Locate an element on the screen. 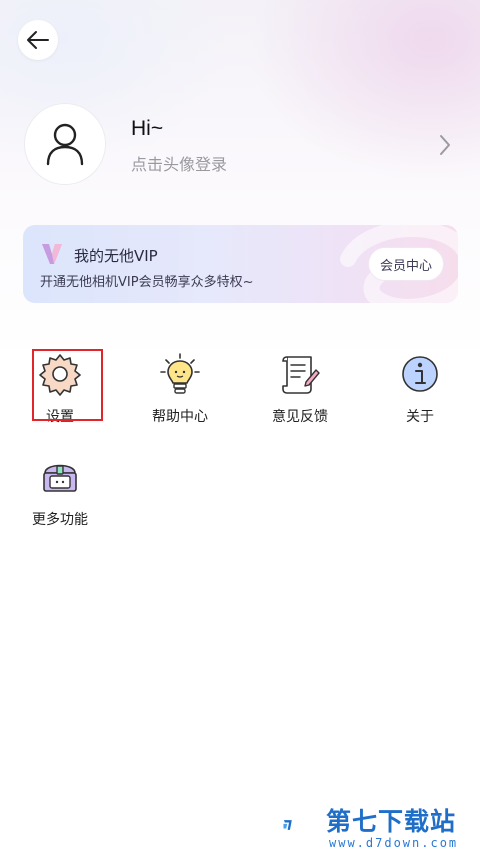  user-icon is located at coordinates (65, 144).